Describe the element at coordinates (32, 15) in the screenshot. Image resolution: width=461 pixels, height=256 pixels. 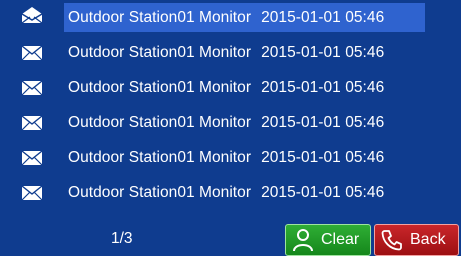
I see `envelope-open-icon` at that location.